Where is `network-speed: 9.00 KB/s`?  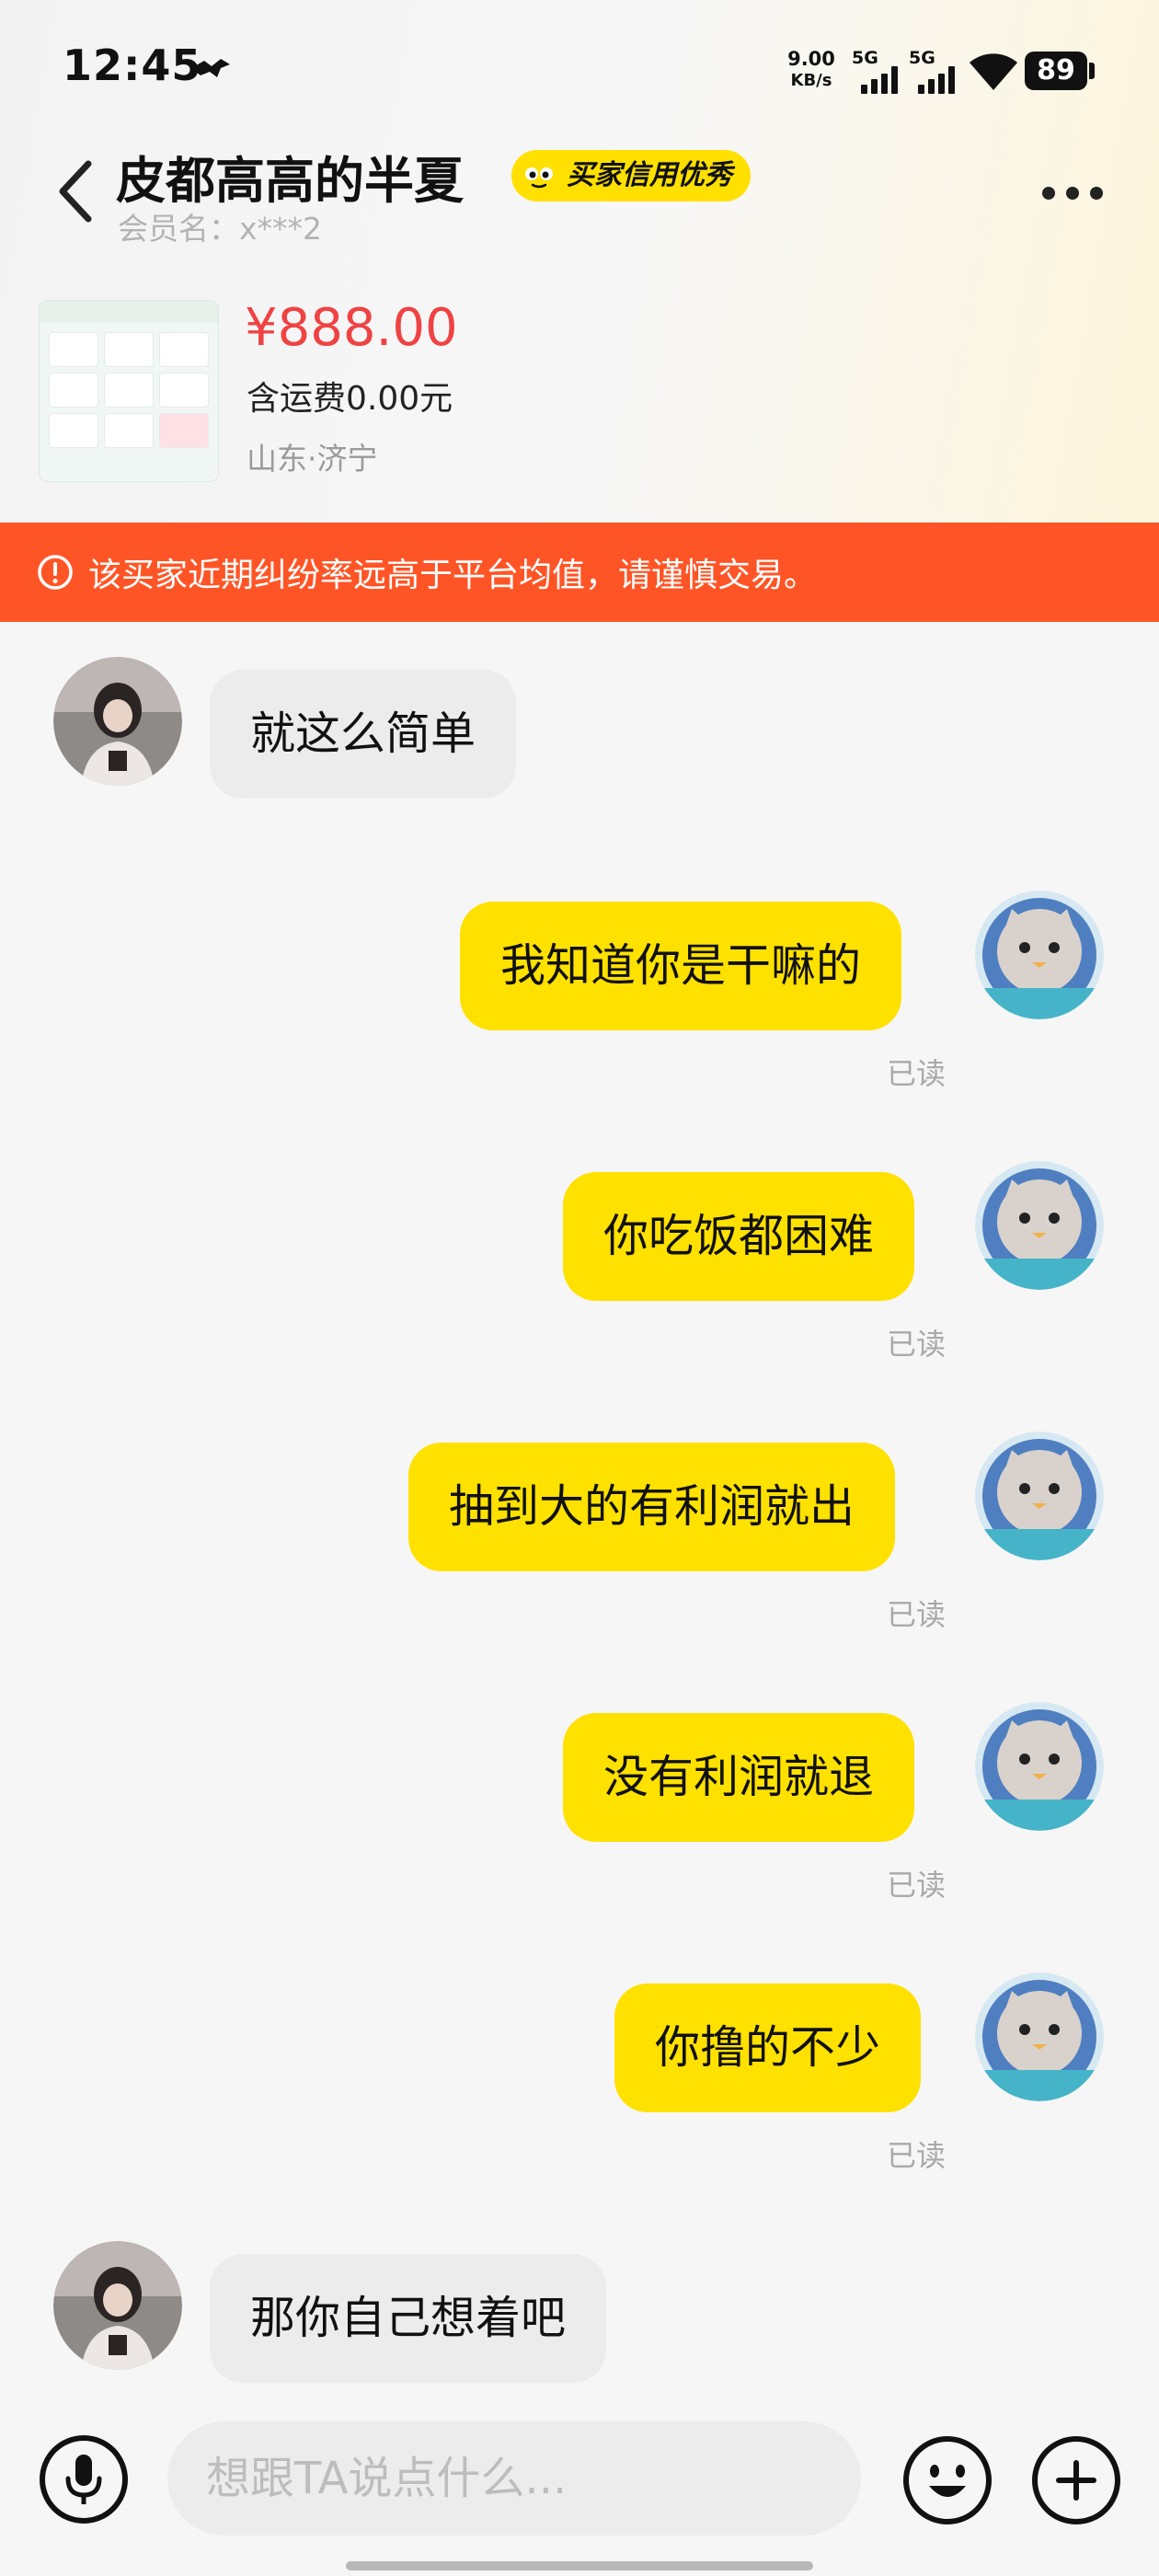 network-speed: 9.00 KB/s is located at coordinates (811, 69).